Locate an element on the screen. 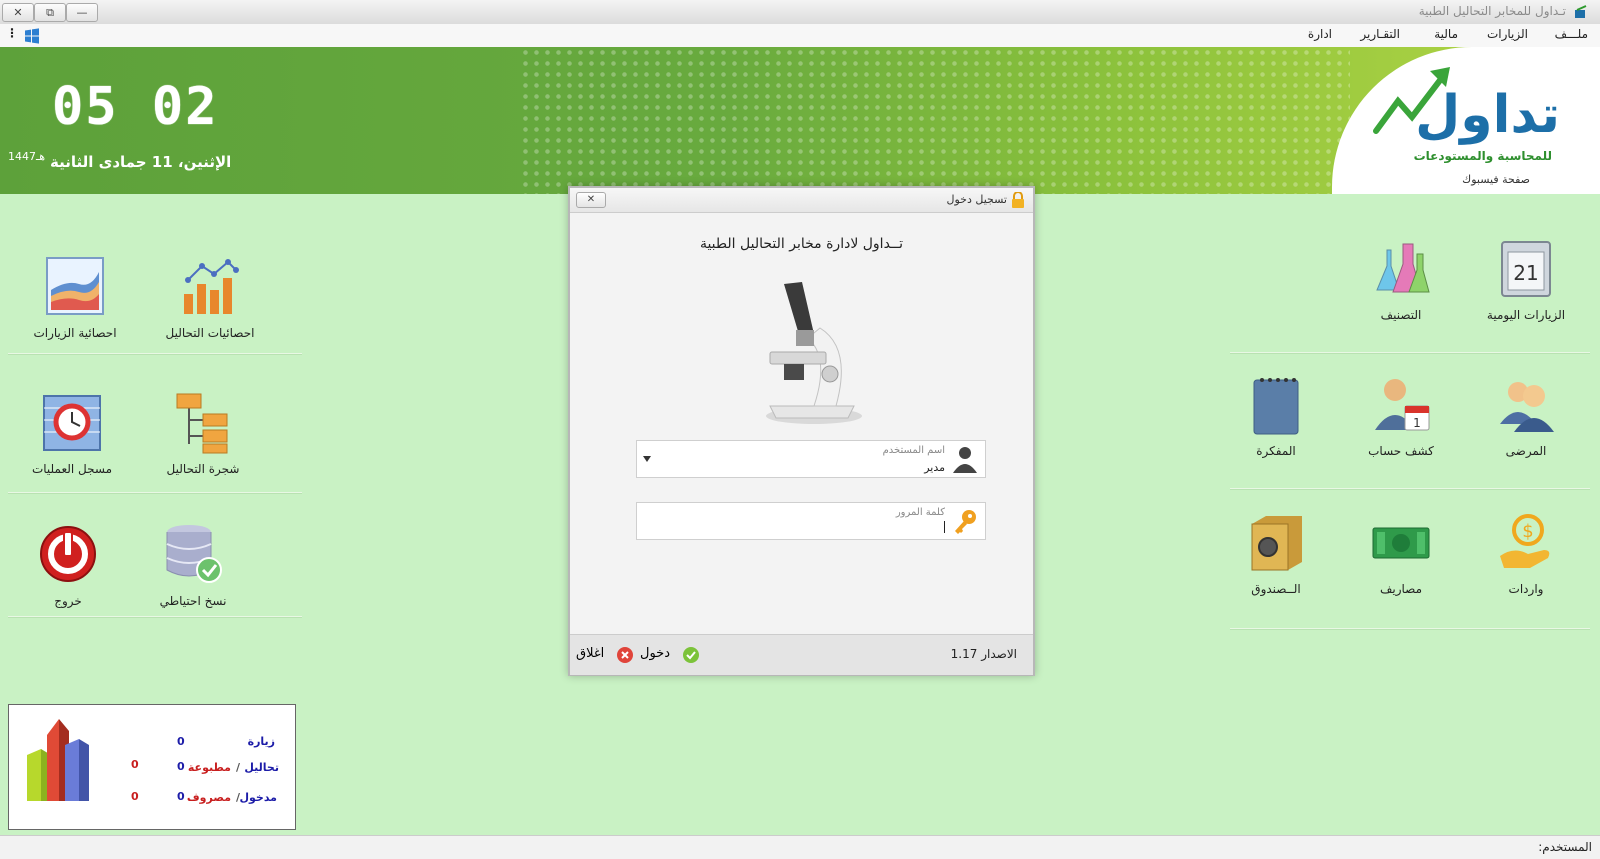 The width and height of the screenshot is (1600, 859). dialog-titlebar: ✕ تسجيل دخول is located at coordinates (801, 200).